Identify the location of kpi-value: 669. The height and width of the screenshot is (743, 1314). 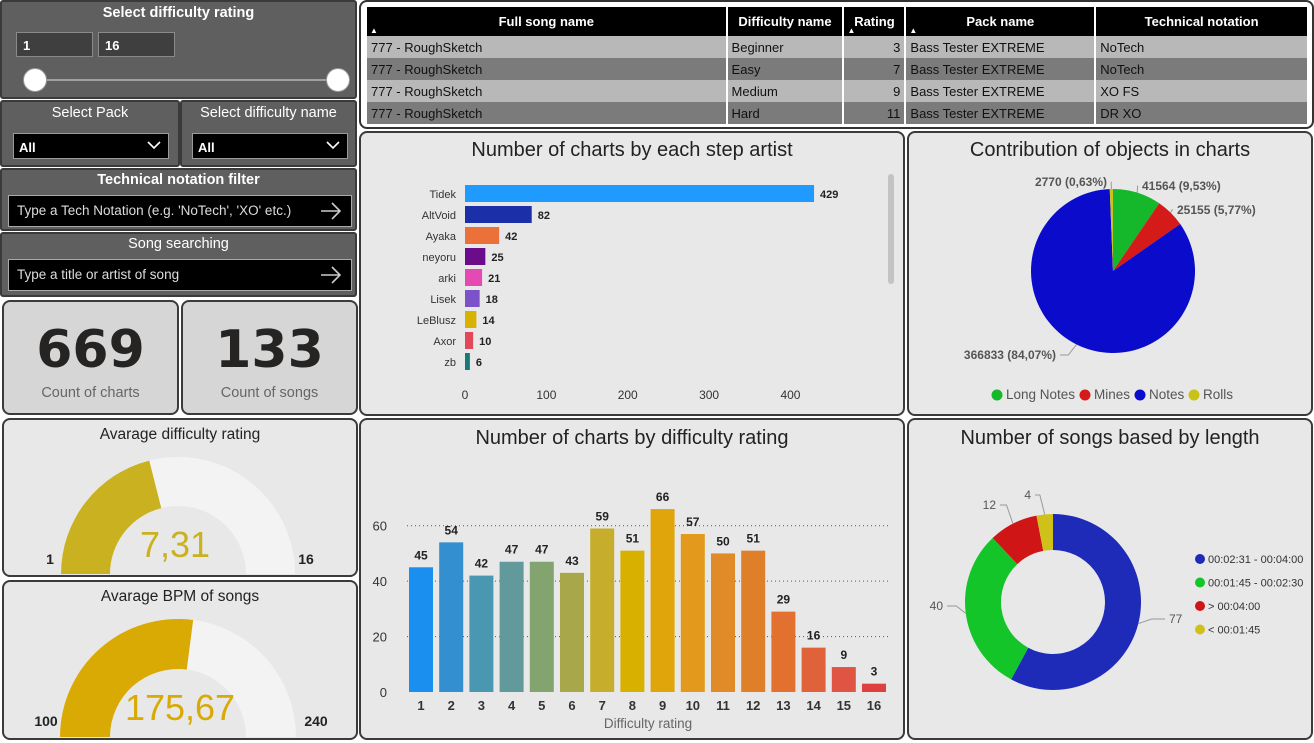
(90, 350).